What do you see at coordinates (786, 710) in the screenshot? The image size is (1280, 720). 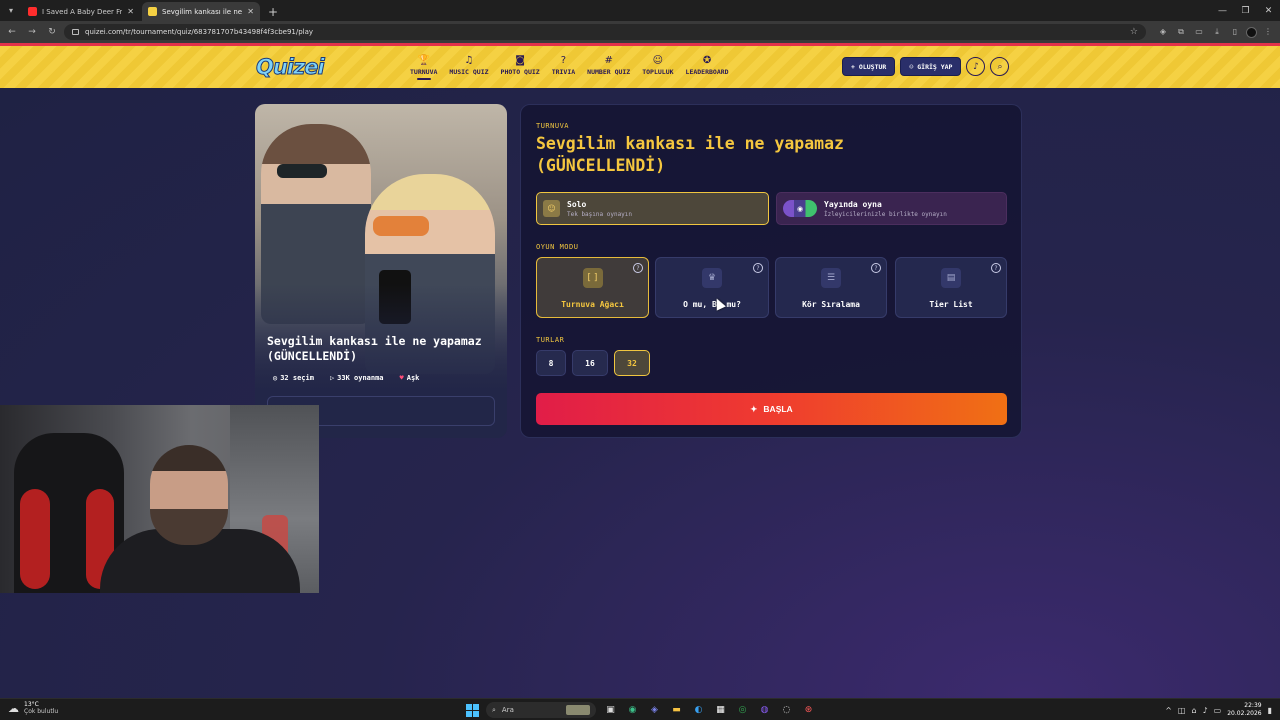 I see `obs-icon: ◌` at bounding box center [786, 710].